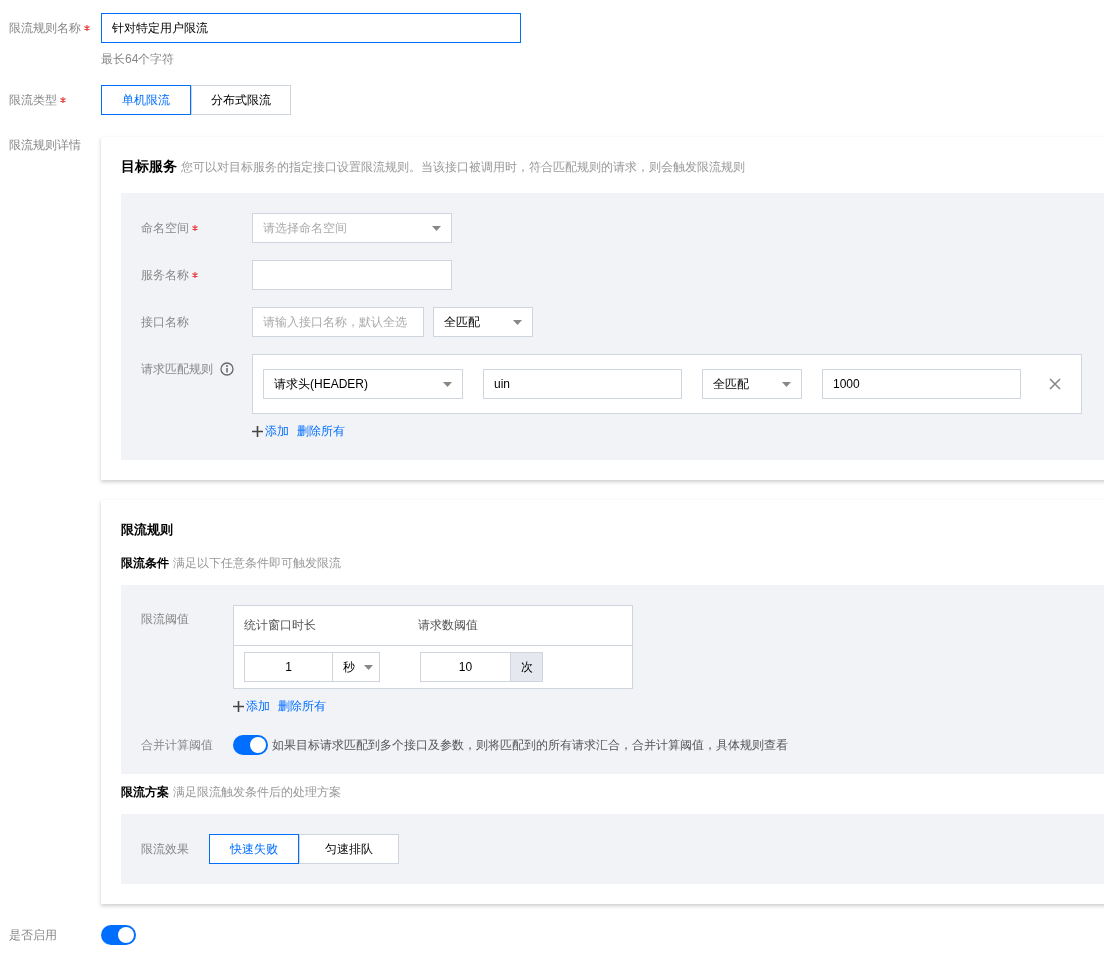  Describe the element at coordinates (165, 228) in the screenshot. I see `field-label: 命名空间` at that location.